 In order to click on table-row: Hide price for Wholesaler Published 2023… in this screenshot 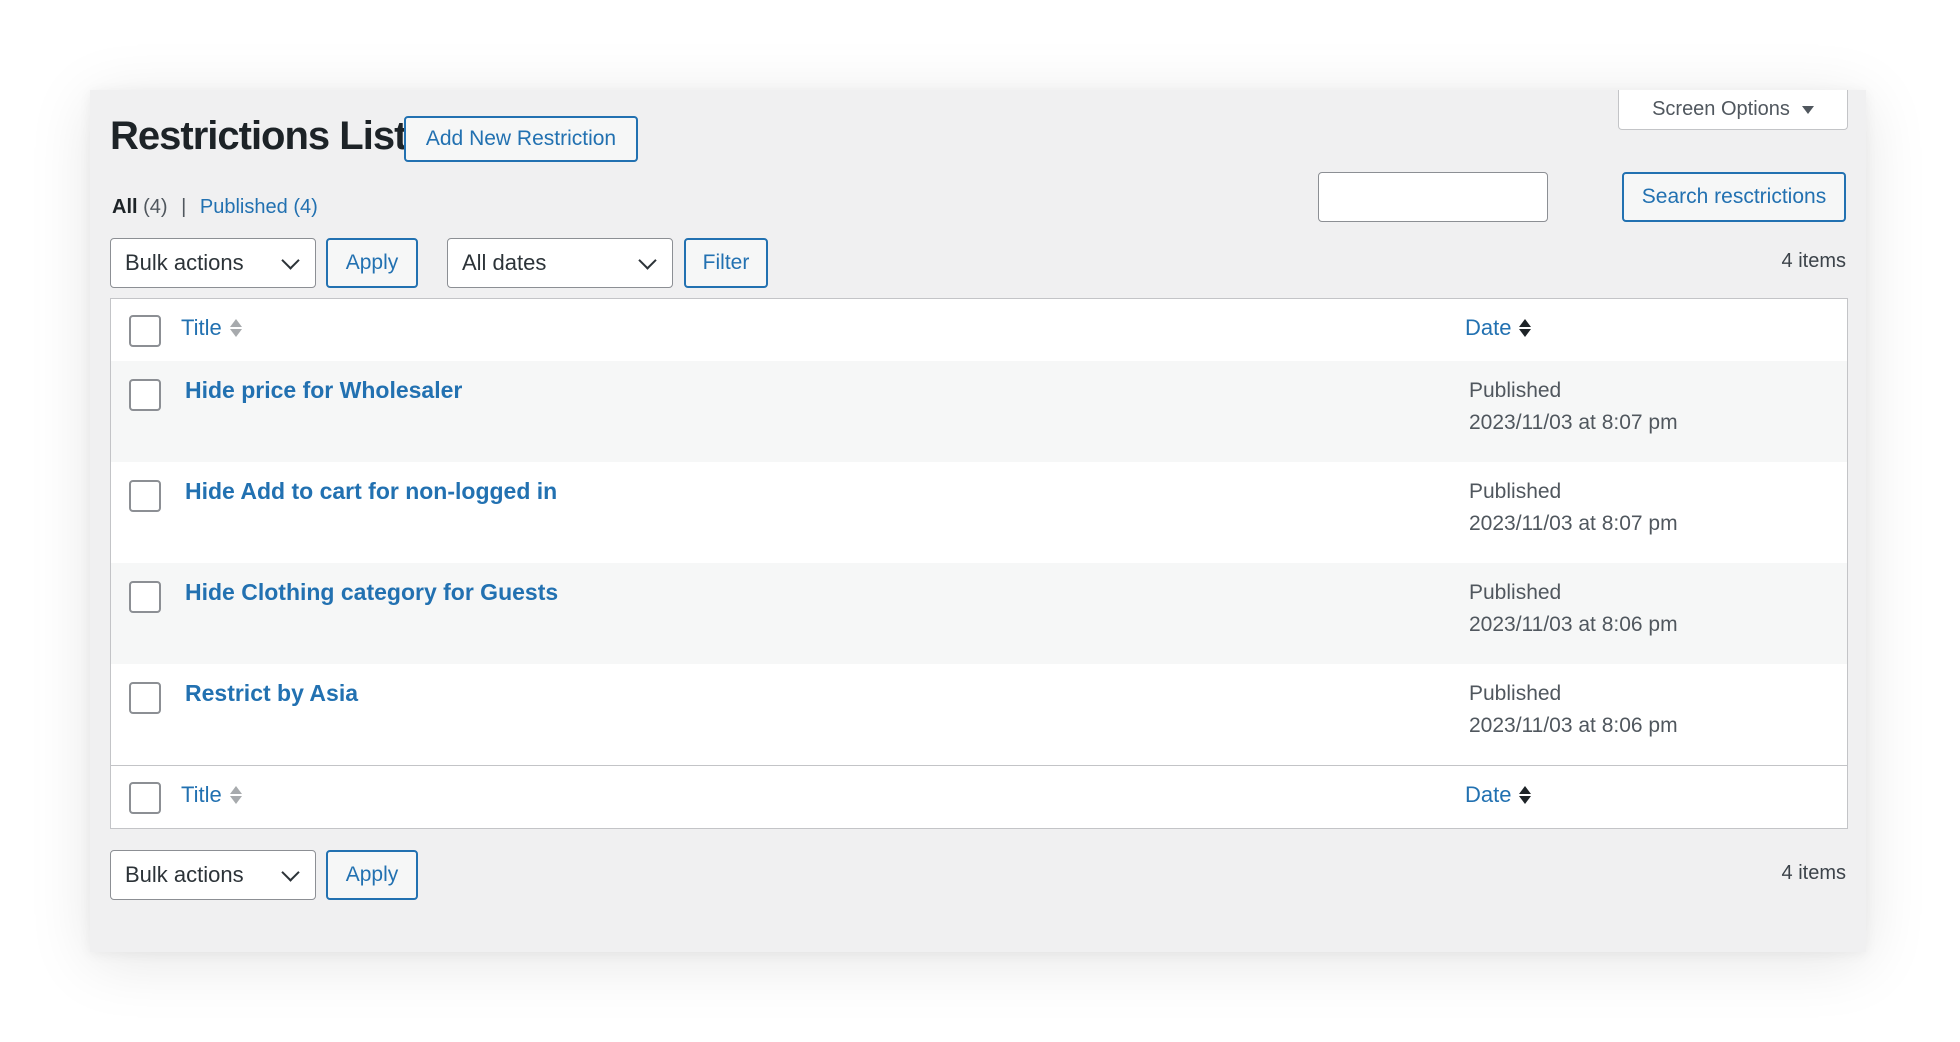, I will do `click(979, 411)`.